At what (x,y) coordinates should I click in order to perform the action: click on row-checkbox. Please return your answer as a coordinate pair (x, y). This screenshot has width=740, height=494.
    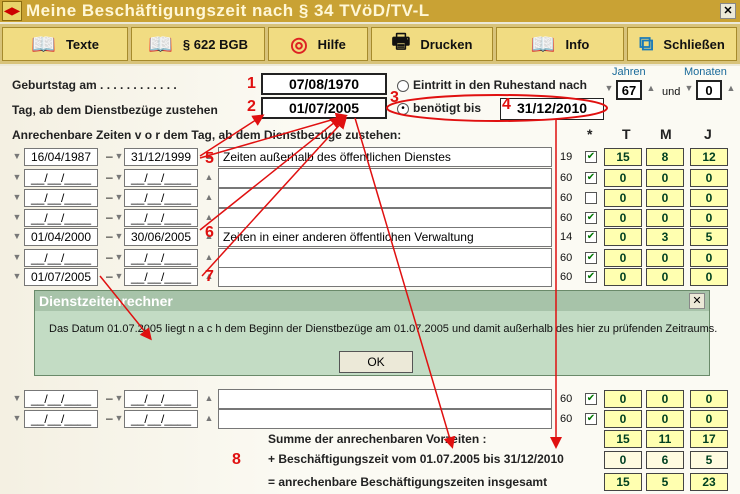
    Looking at the image, I should click on (591, 198).